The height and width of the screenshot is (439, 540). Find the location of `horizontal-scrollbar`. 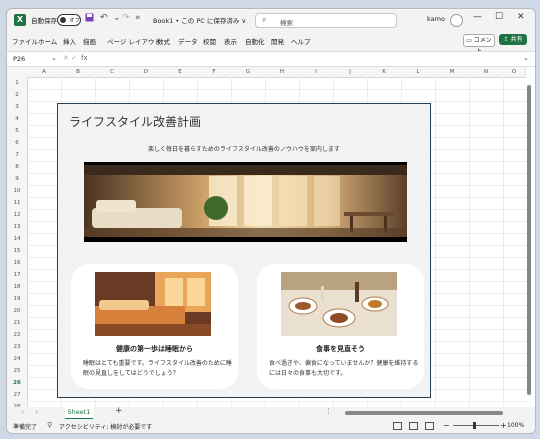

horizontal-scrollbar is located at coordinates (431, 413).